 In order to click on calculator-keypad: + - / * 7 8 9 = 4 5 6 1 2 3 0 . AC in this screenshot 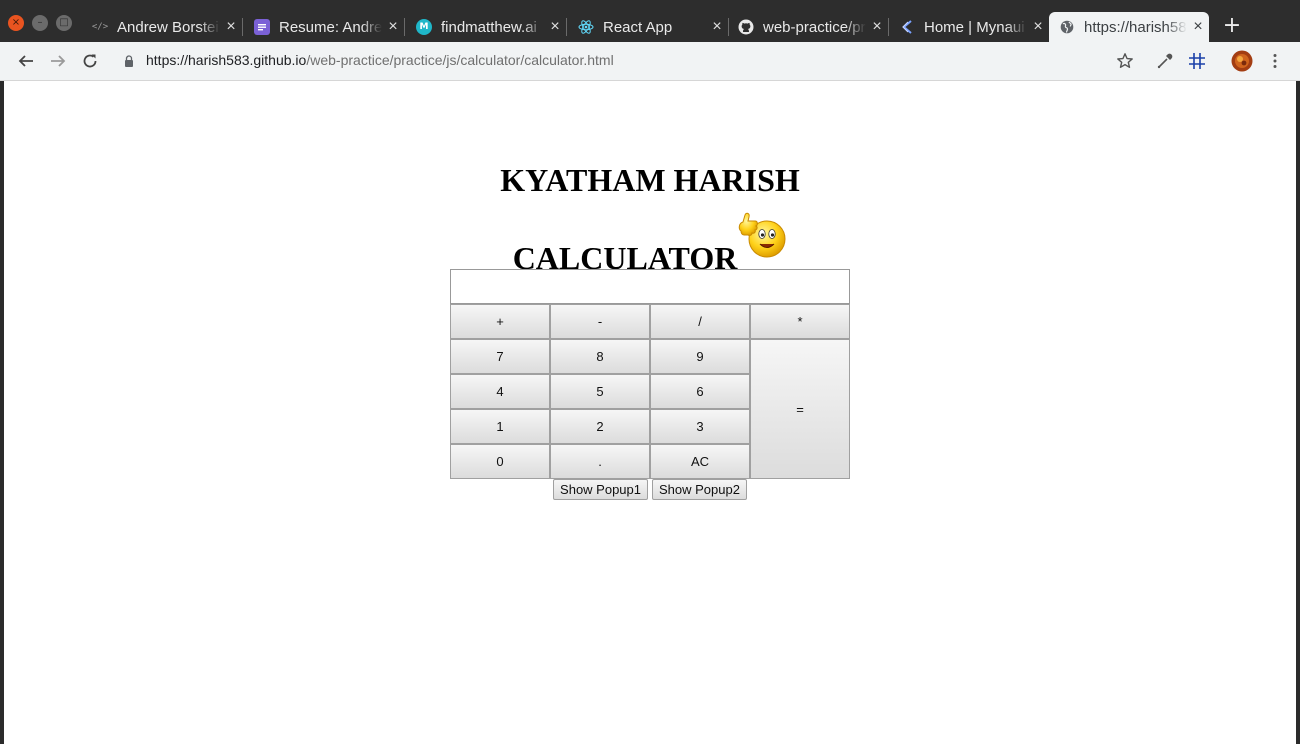, I will do `click(650, 391)`.